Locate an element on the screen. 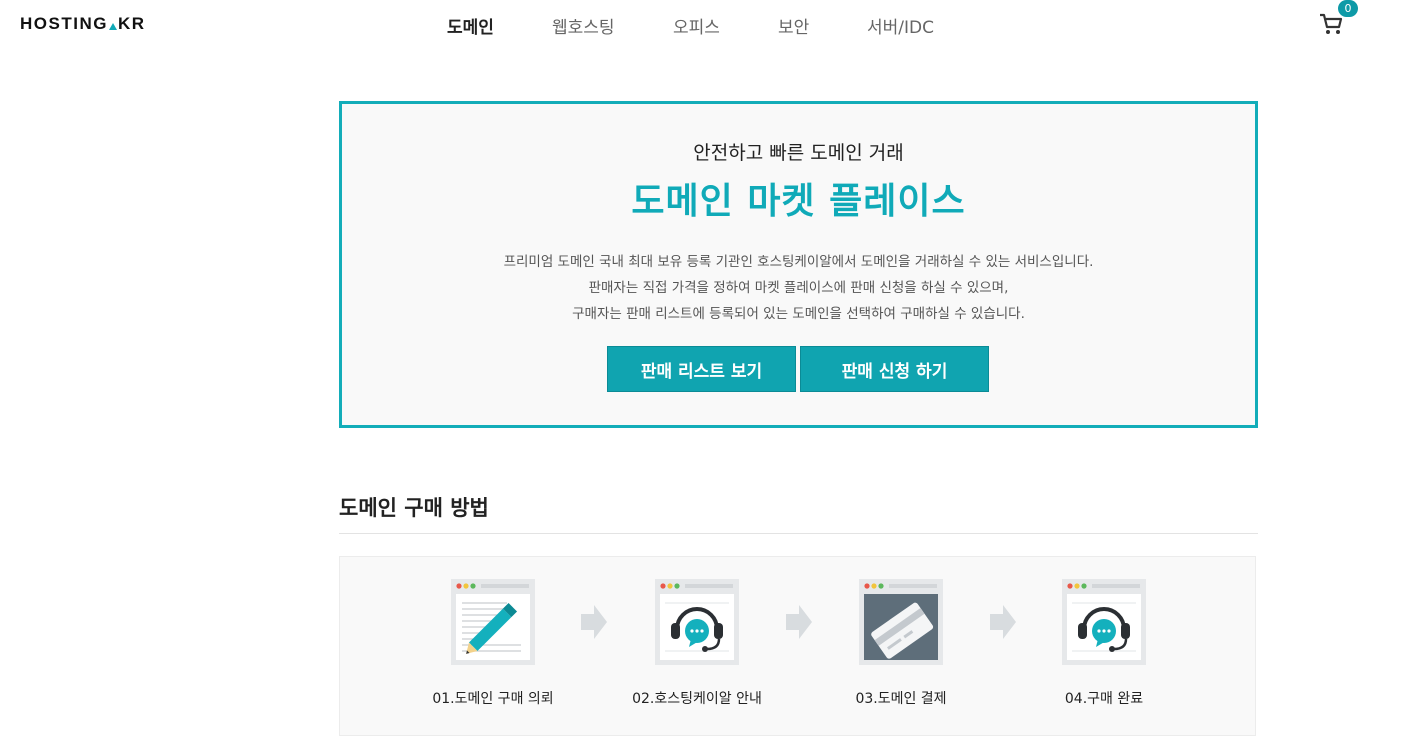 This screenshot has height=736, width=1411. nav-item-security: 보안 is located at coordinates (793, 25).